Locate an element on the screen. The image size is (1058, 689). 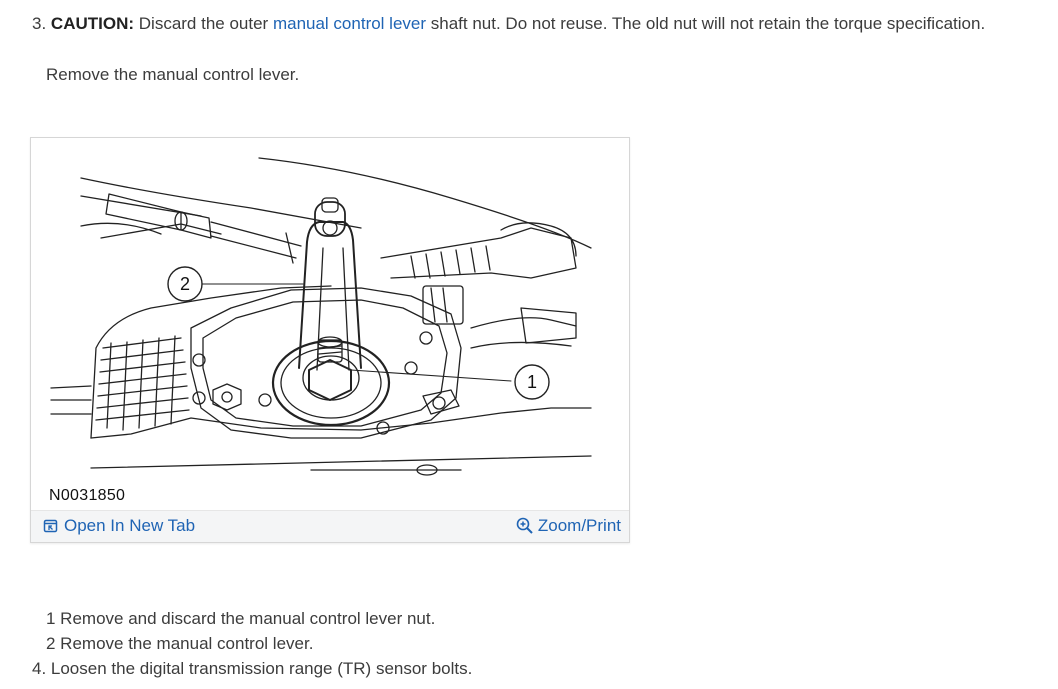
zoom-in-icon is located at coordinates (524, 525).